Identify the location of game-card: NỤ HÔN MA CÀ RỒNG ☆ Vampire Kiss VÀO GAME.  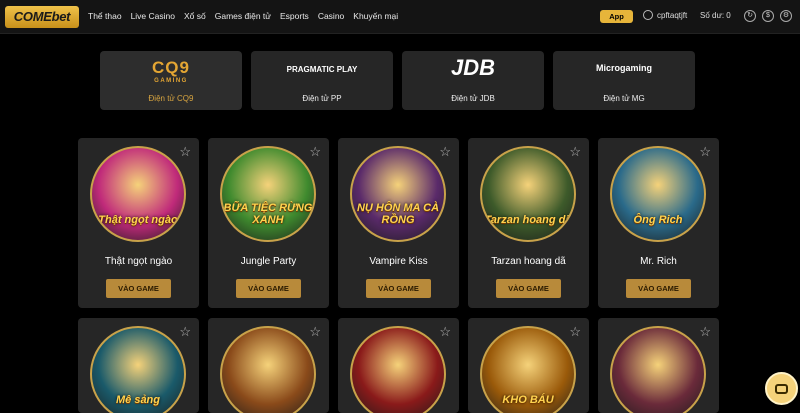
(398, 223).